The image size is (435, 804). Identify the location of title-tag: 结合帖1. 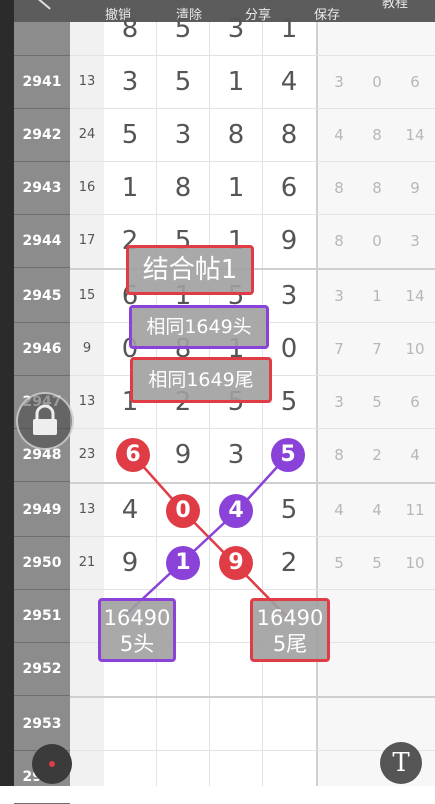
(190, 270).